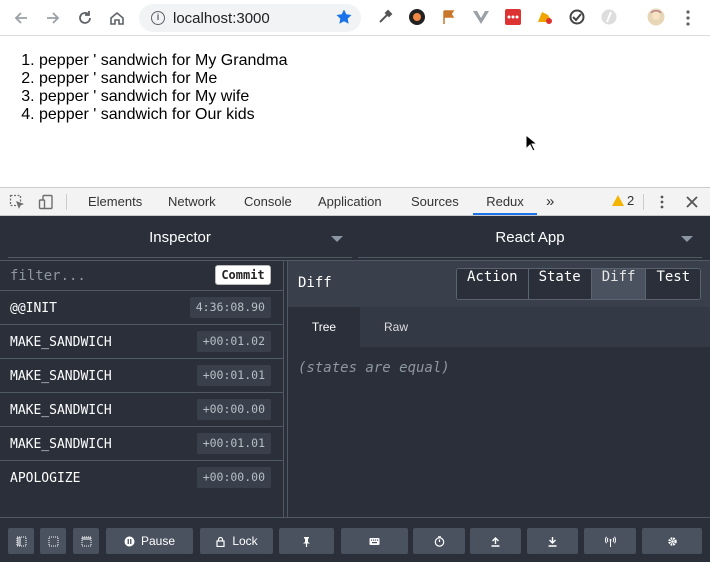 This screenshot has width=710, height=562. What do you see at coordinates (577, 17) in the screenshot?
I see `sync-extension-icon` at bounding box center [577, 17].